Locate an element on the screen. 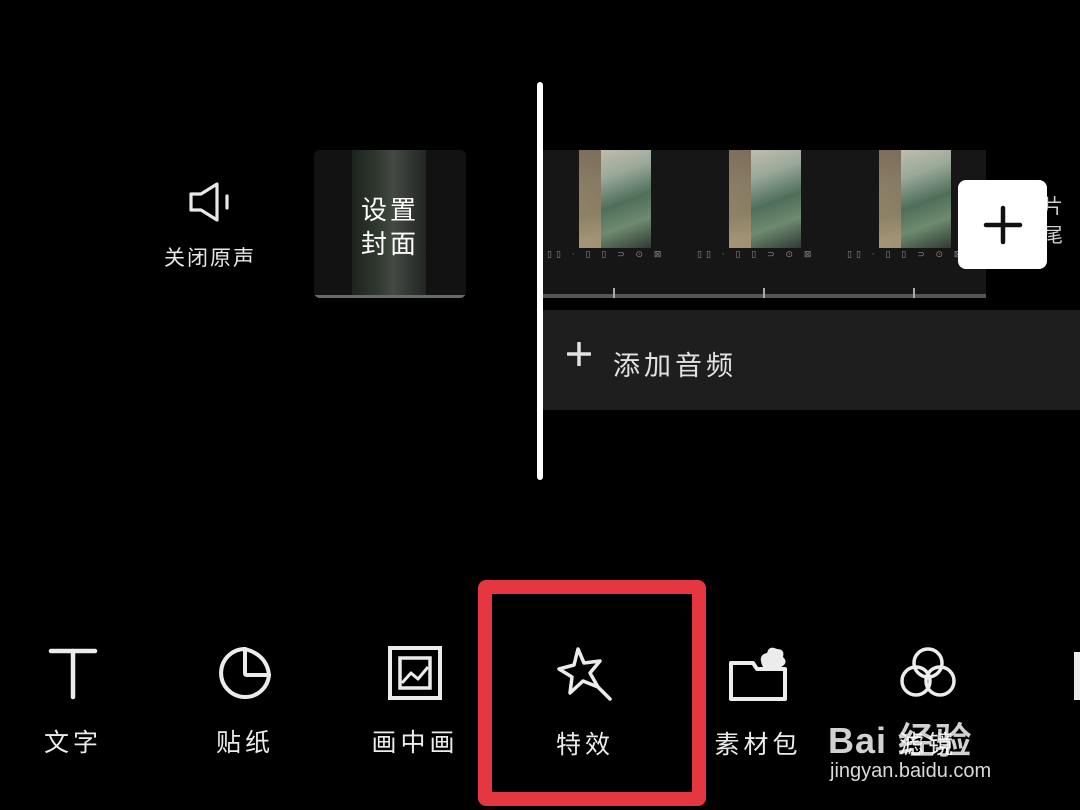 The image size is (1080, 810). tool-label: 滤镜 is located at coordinates (927, 744).